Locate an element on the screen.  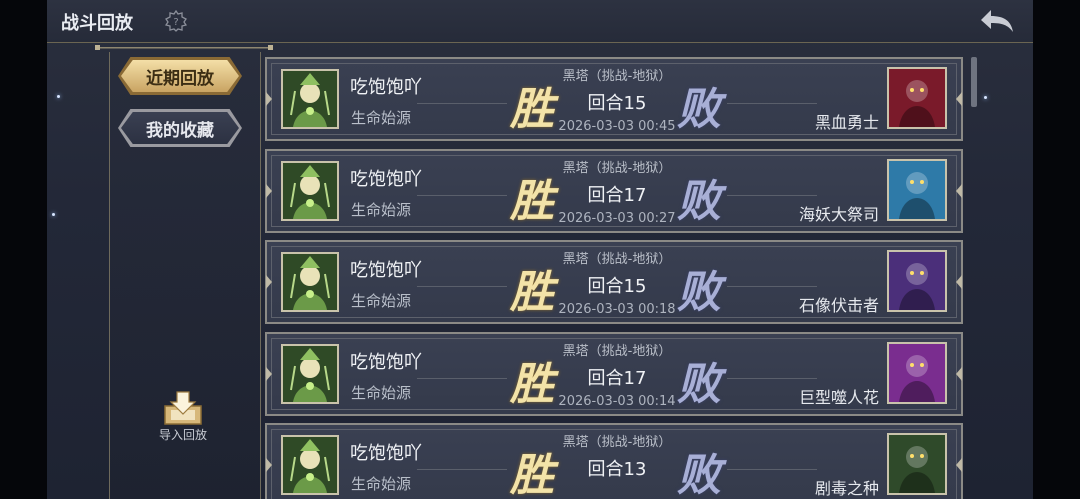
replay-record: 吃饱饱吖 生命始源 胜 黑塔（挑战-地狱） 回合13 败 剧毒之种 is located at coordinates (614, 461).